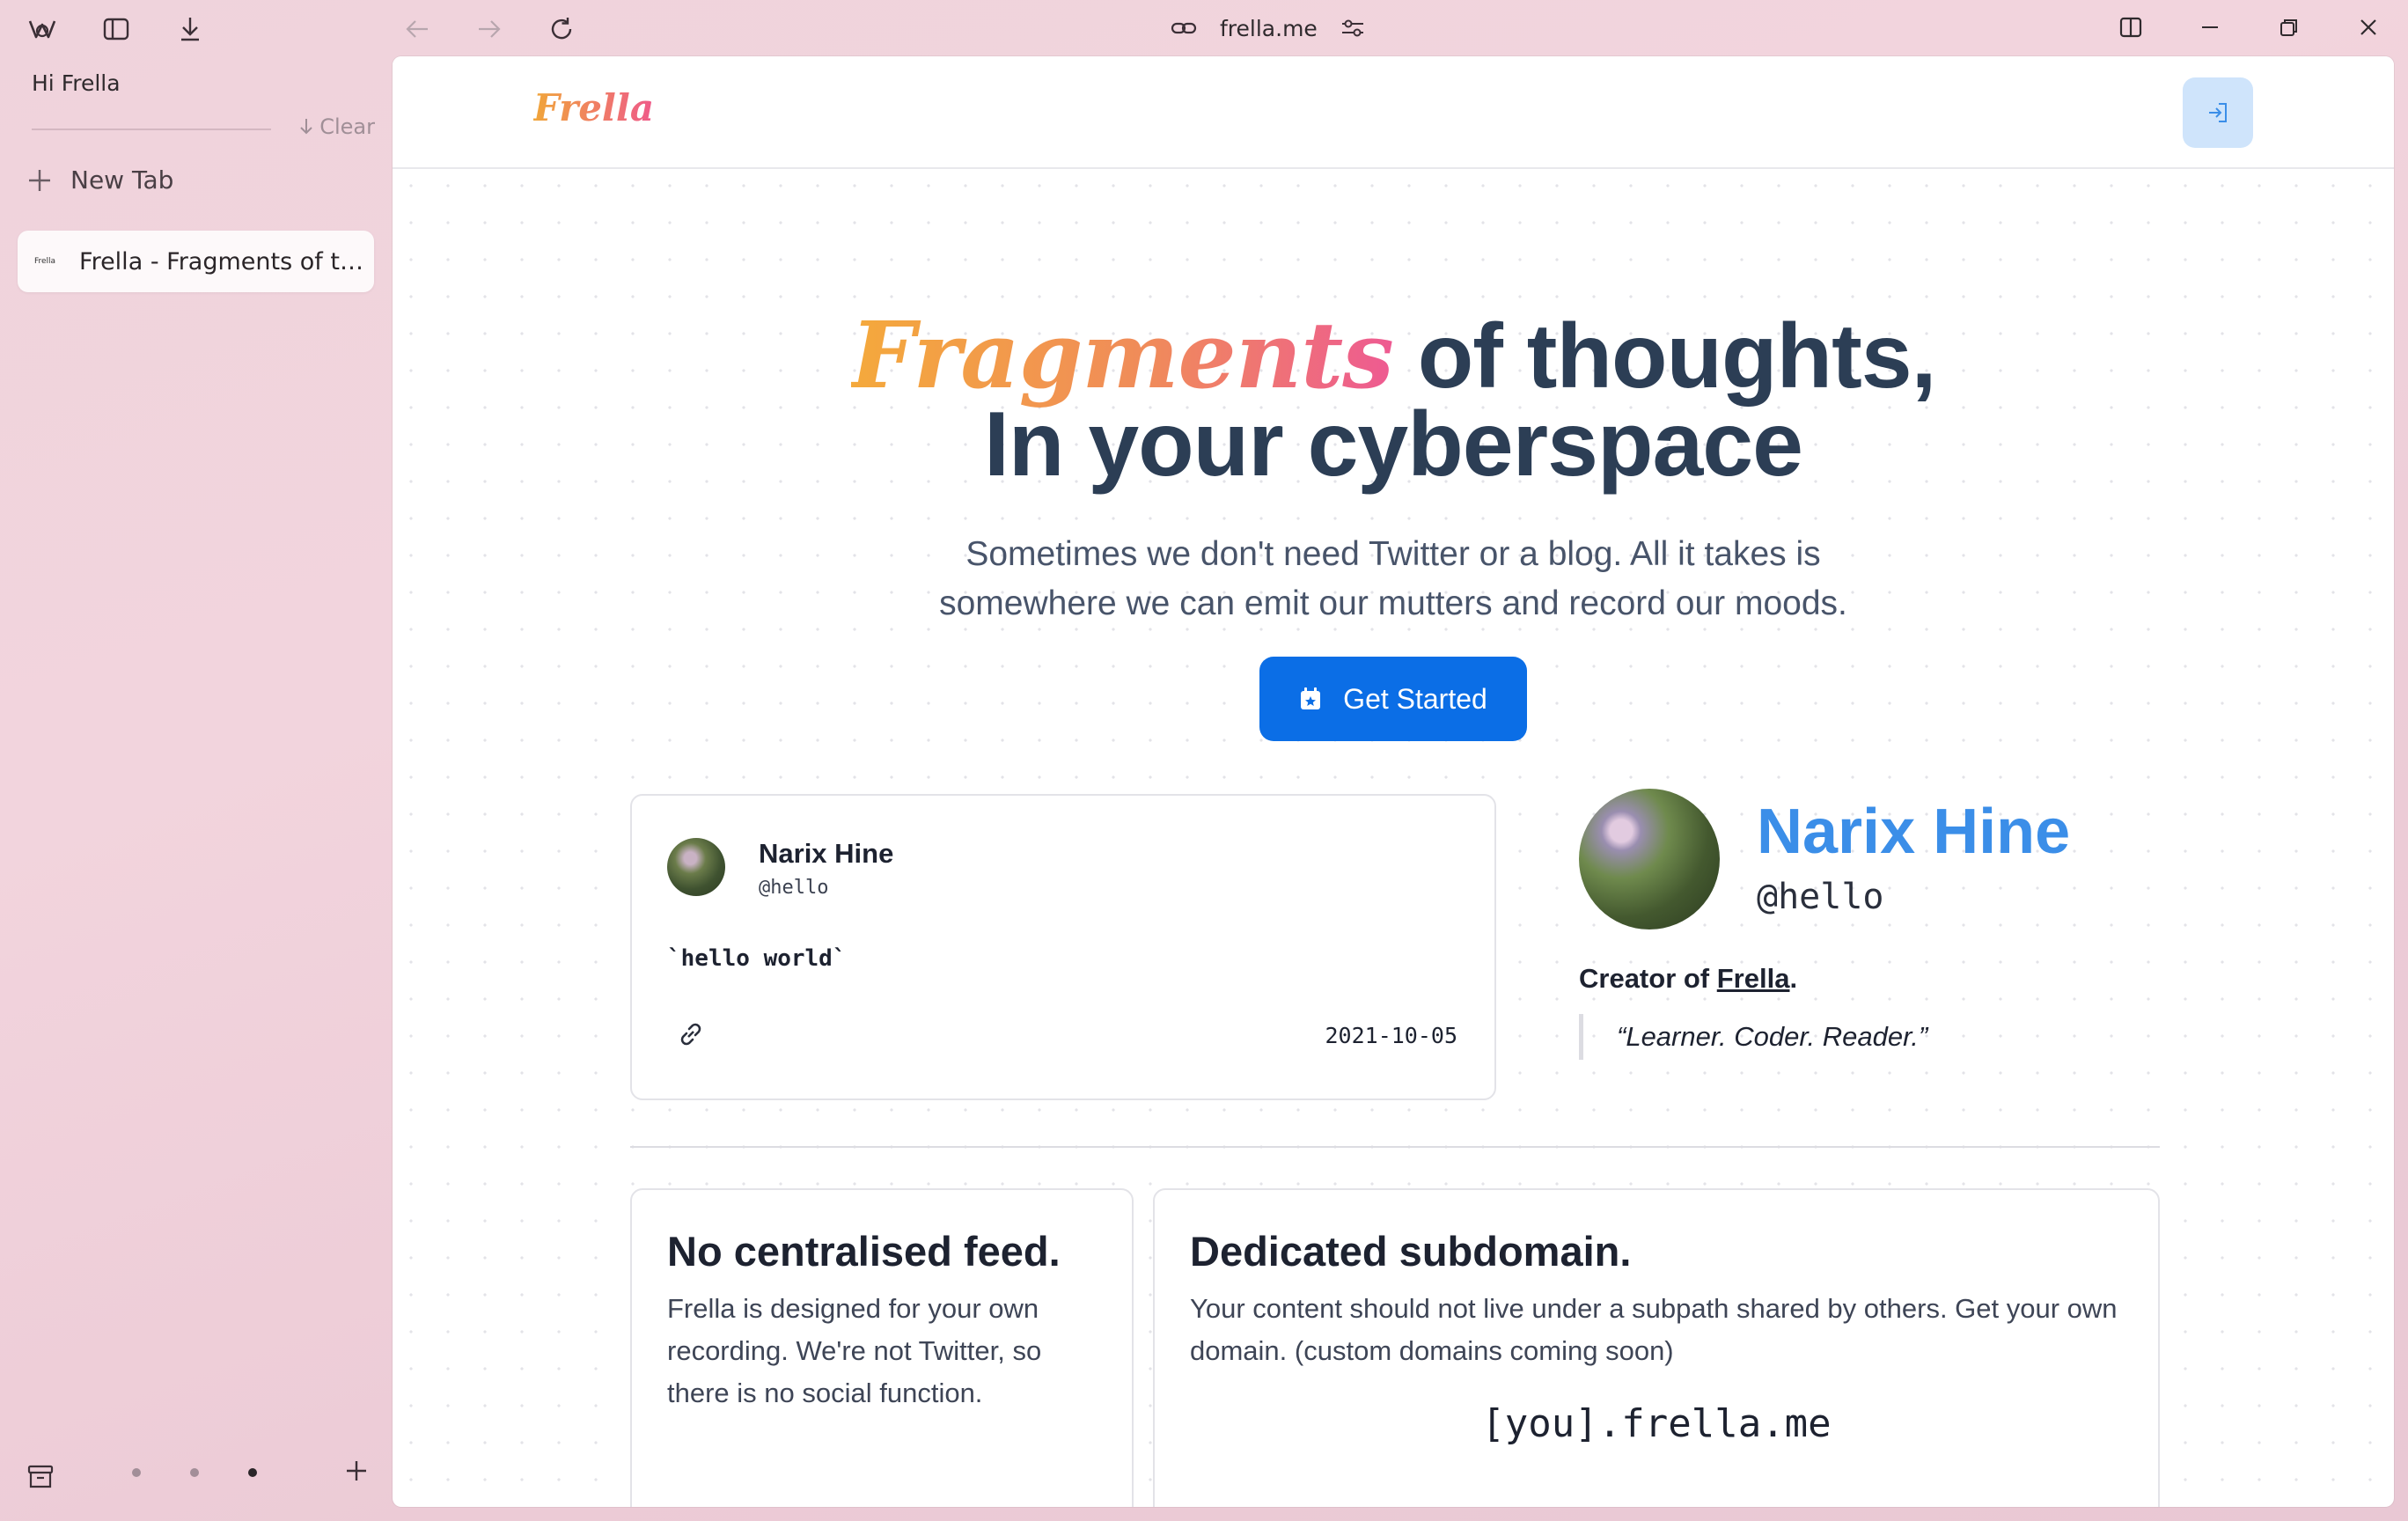 The image size is (2408, 1521). What do you see at coordinates (1411, 1252) in the screenshot?
I see `feature-title: Dedicated subdomain.` at bounding box center [1411, 1252].